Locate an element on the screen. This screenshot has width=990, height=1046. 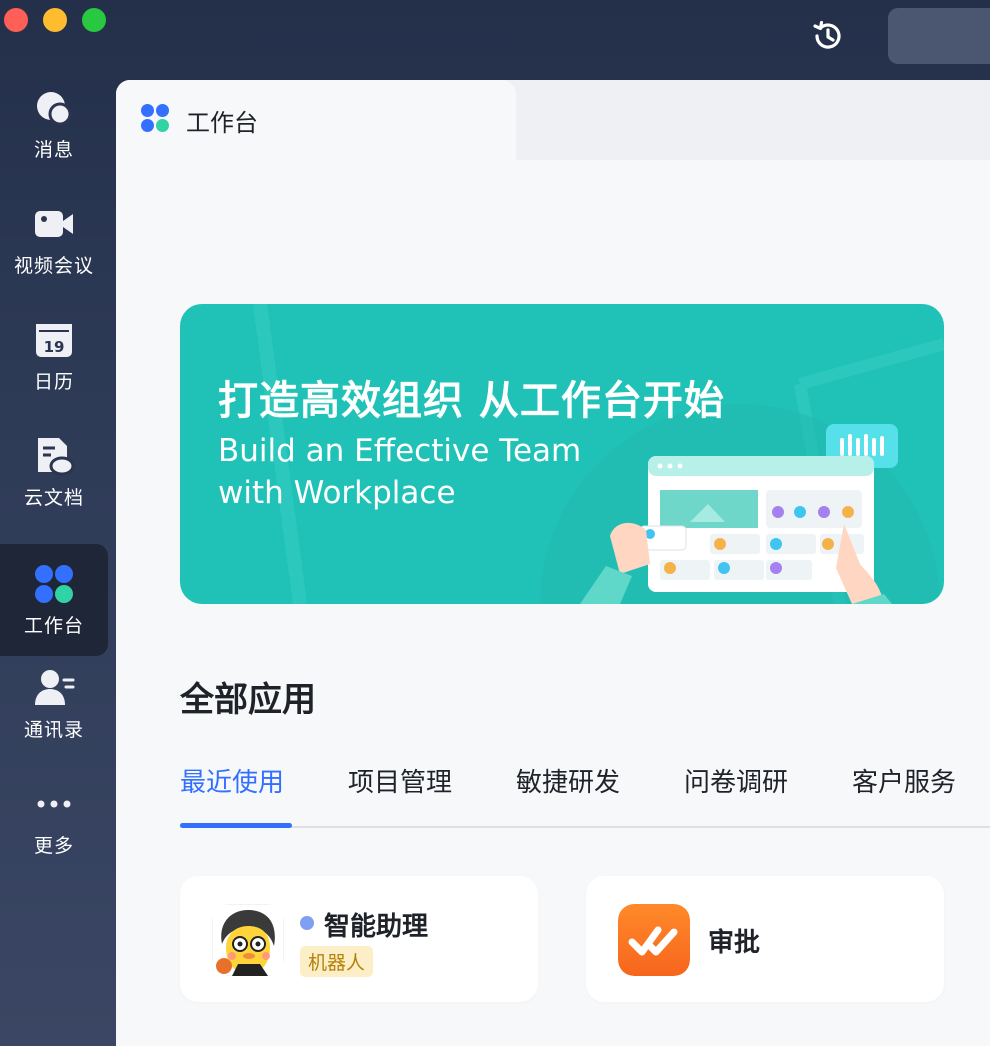
sidebar-item-calendar: 19 日历 is located at coordinates (54, 356).